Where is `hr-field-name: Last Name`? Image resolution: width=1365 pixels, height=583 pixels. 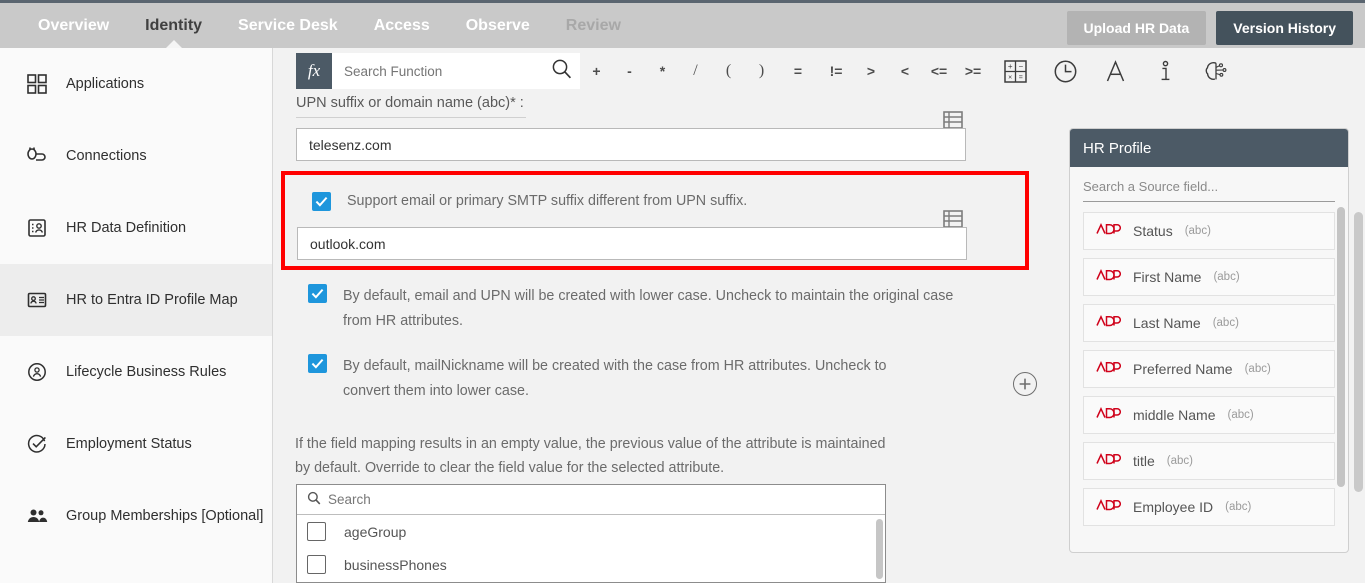 hr-field-name: Last Name is located at coordinates (1167, 323).